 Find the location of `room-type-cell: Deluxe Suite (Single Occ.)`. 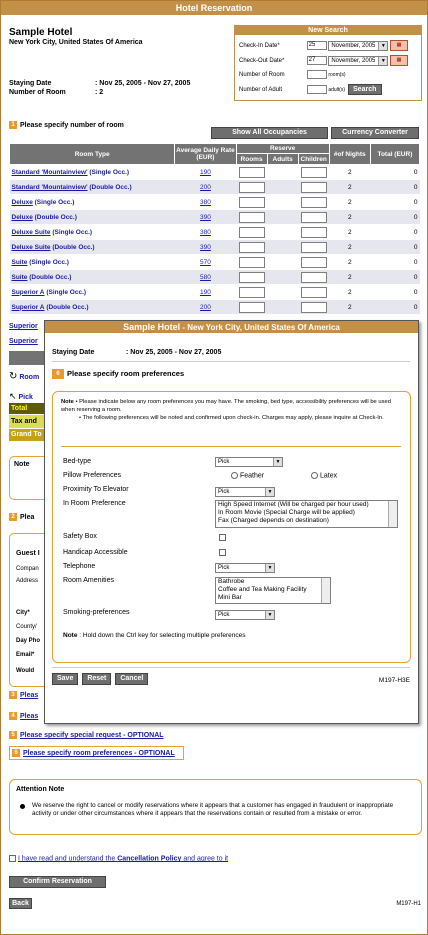

room-type-cell: Deluxe Suite (Single Occ.) is located at coordinates (92, 232).